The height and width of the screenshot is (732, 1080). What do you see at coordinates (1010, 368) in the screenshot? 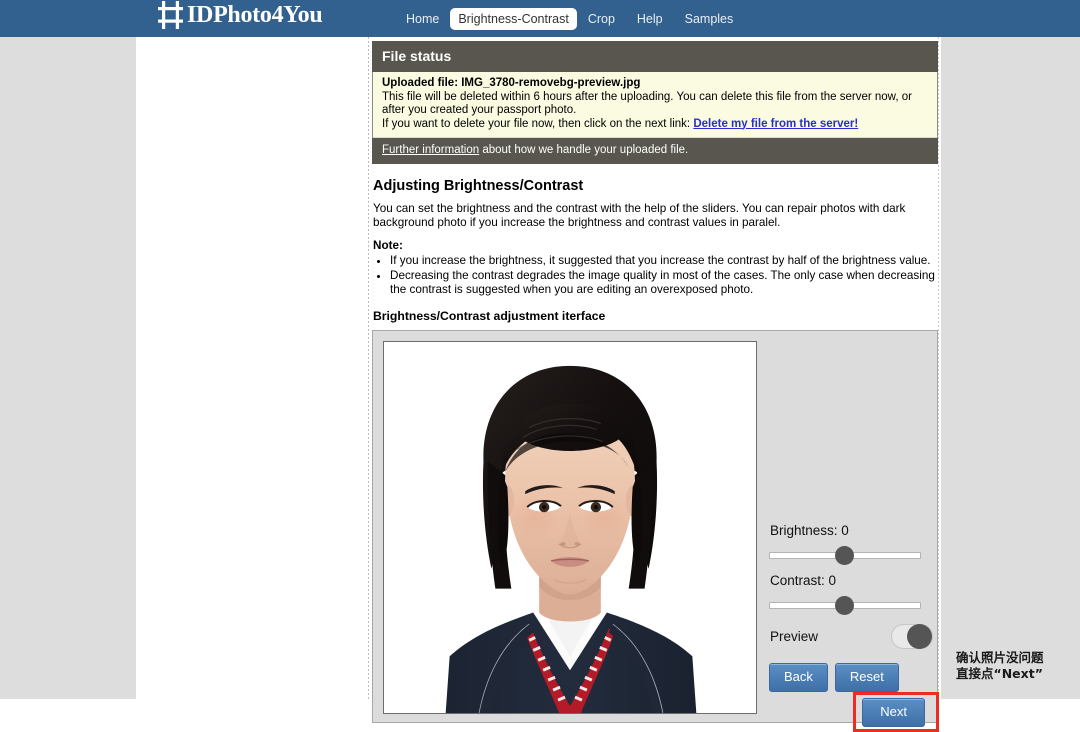
I see `right-background` at bounding box center [1010, 368].